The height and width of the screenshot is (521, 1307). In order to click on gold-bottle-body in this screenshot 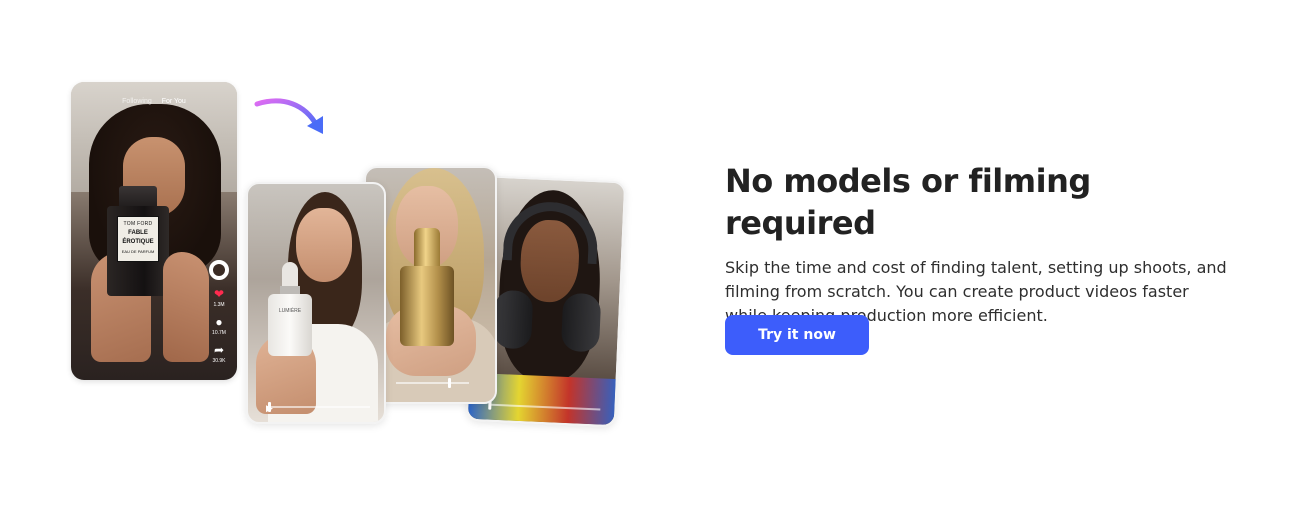, I will do `click(427, 306)`.